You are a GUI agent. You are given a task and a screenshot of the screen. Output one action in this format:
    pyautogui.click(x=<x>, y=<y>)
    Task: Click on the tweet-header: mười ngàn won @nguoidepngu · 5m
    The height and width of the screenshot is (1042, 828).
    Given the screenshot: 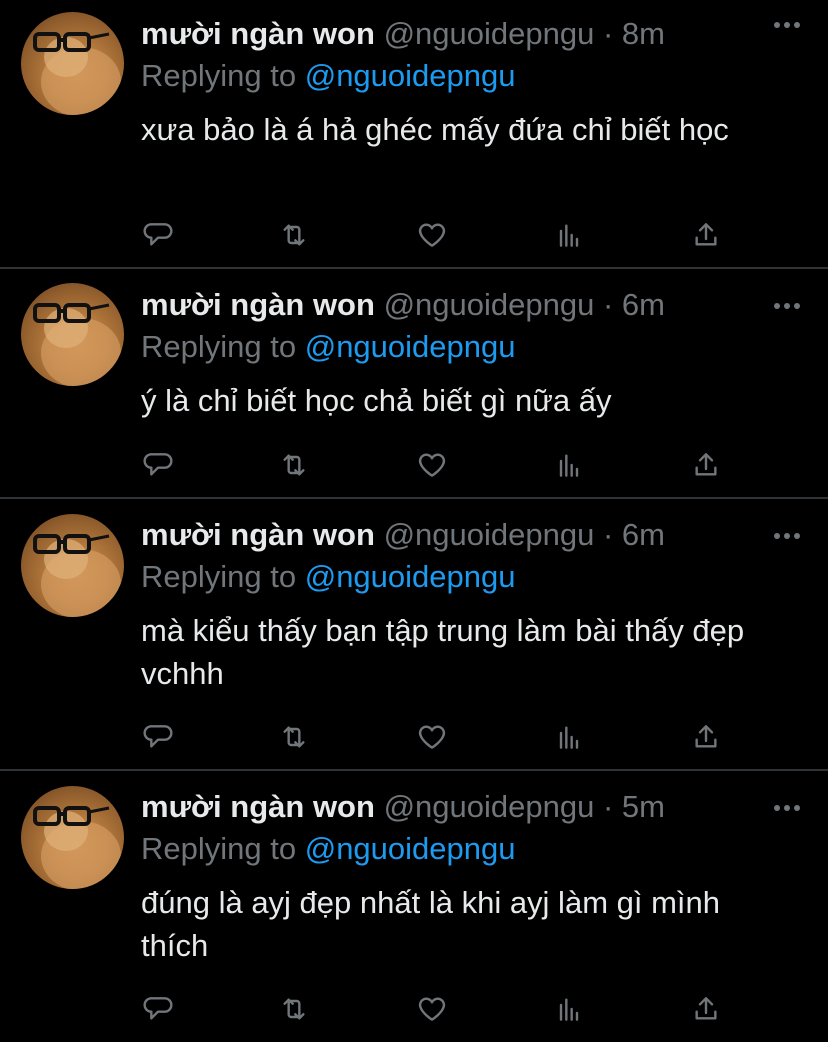 What is the action you would take?
    pyautogui.click(x=403, y=807)
    